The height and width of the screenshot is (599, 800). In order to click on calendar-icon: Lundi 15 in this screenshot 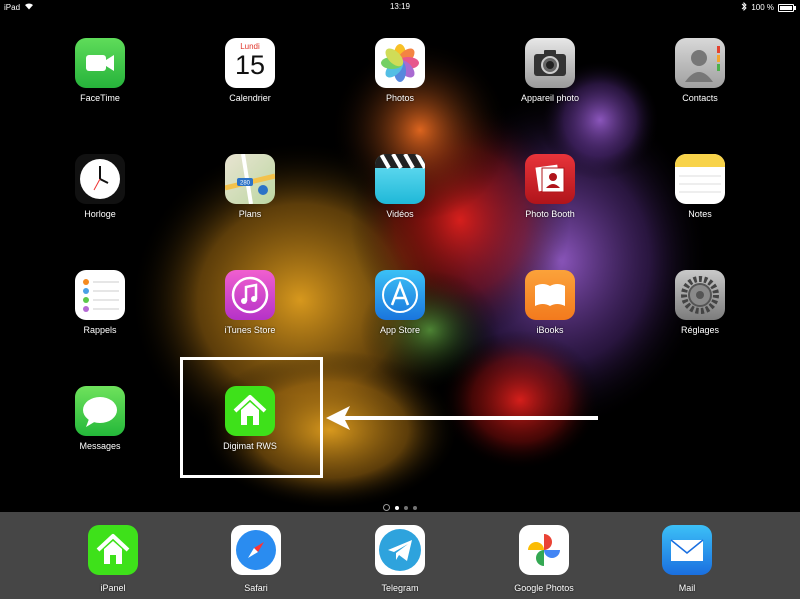, I will do `click(250, 63)`.